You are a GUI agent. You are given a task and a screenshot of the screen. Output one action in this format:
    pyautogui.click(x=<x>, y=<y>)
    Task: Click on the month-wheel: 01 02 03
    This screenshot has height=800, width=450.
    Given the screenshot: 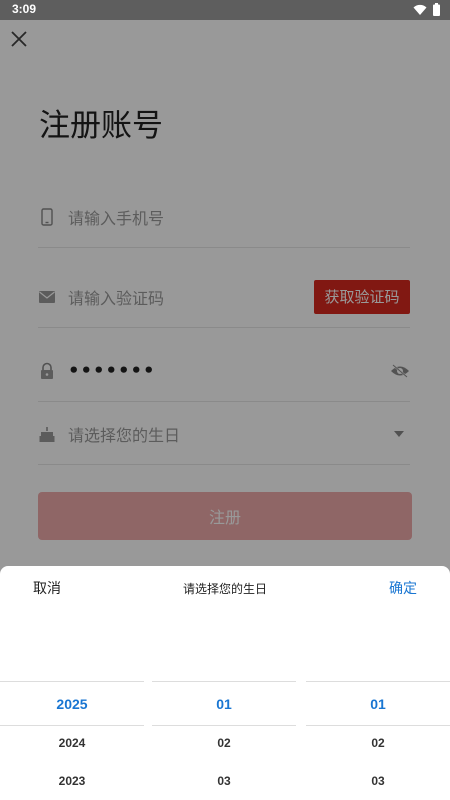 What is the action you would take?
    pyautogui.click(x=224, y=740)
    